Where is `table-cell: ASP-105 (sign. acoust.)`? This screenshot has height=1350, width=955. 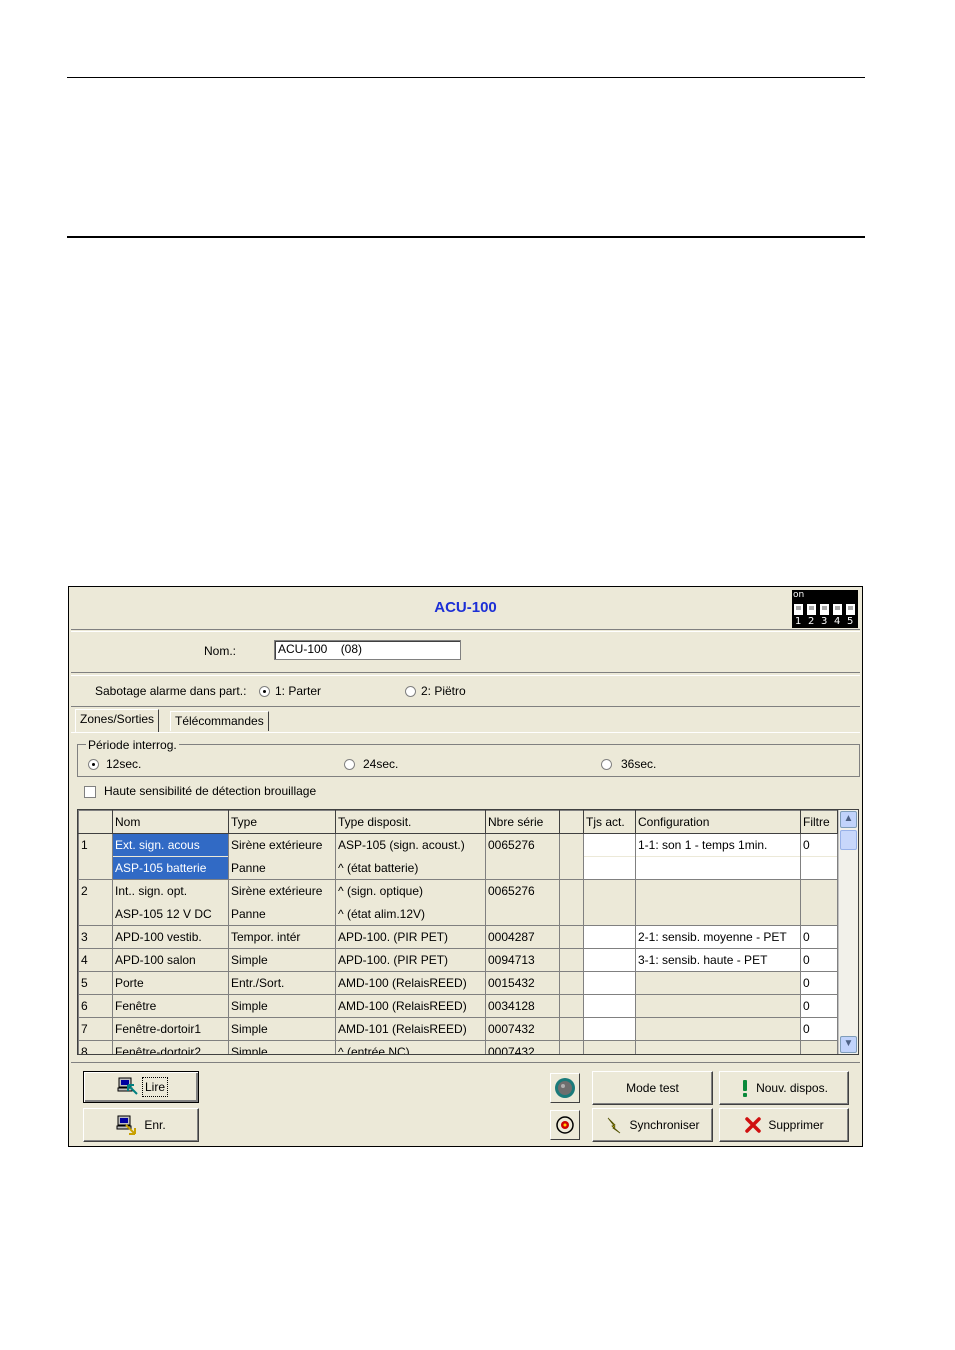 table-cell: ASP-105 (sign. acoust.) is located at coordinates (410, 845).